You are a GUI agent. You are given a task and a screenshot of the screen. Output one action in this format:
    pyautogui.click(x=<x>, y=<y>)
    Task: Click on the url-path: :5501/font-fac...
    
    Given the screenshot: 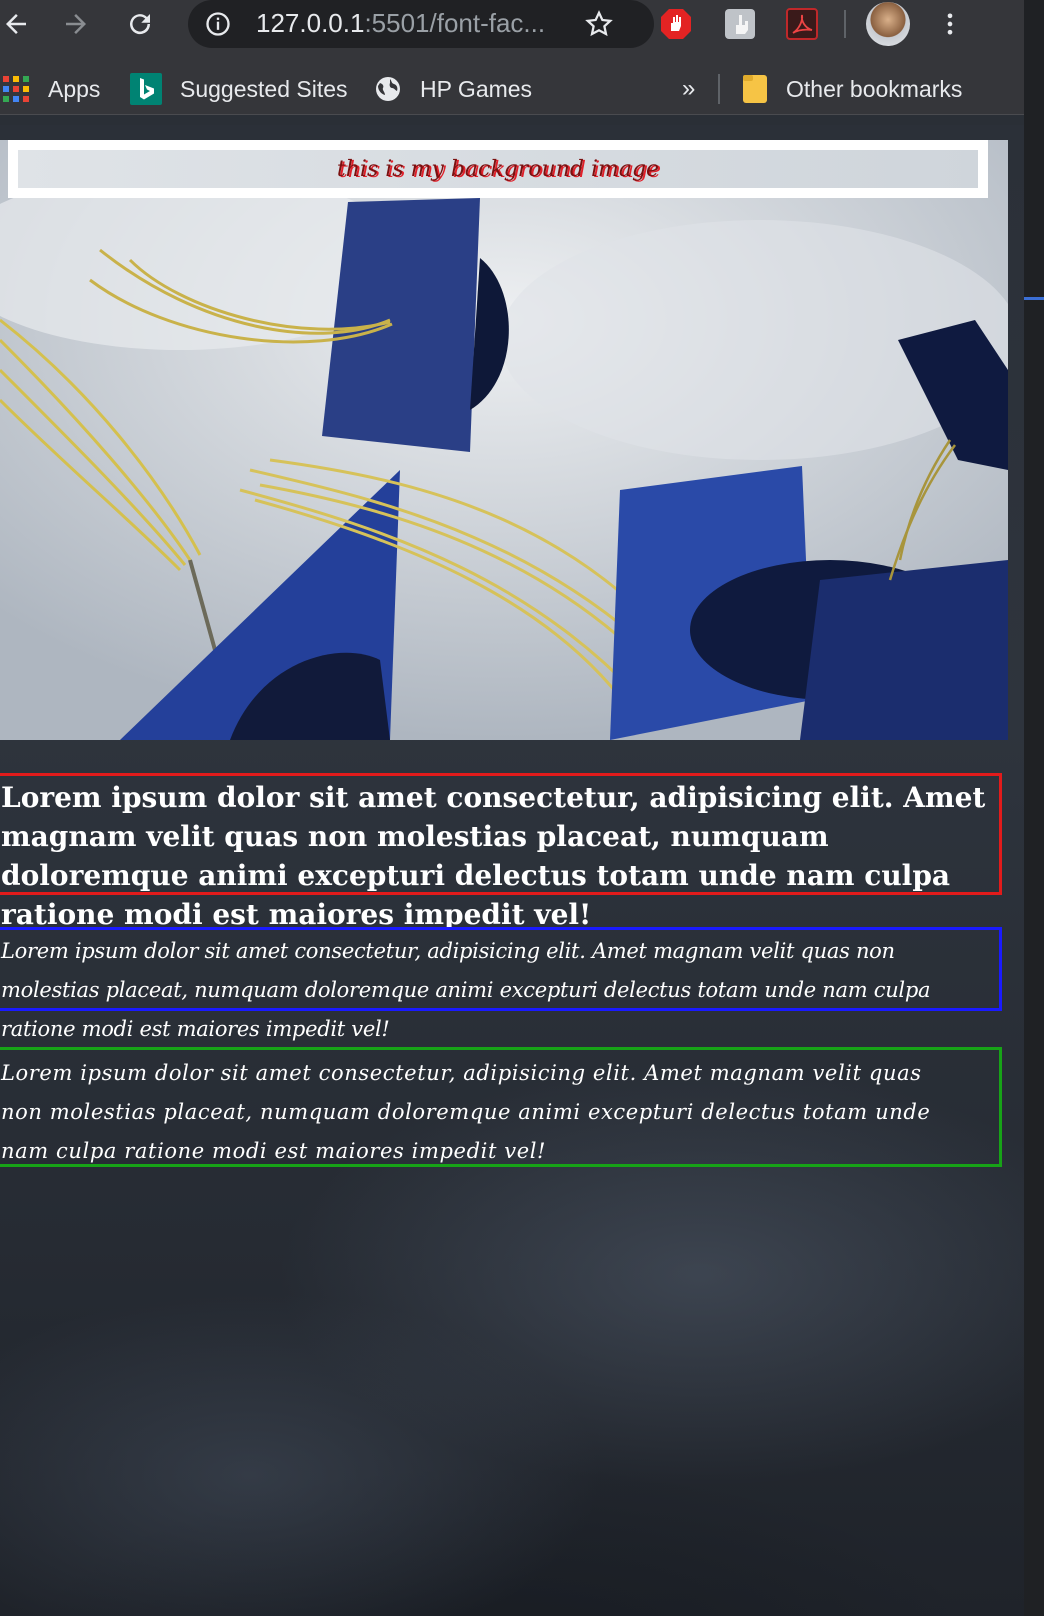 What is the action you would take?
    pyautogui.click(x=455, y=23)
    